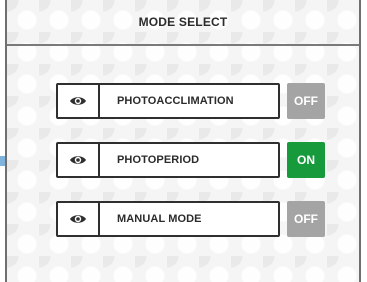  What do you see at coordinates (159, 219) in the screenshot?
I see `mode-label: MANUAL MODE` at bounding box center [159, 219].